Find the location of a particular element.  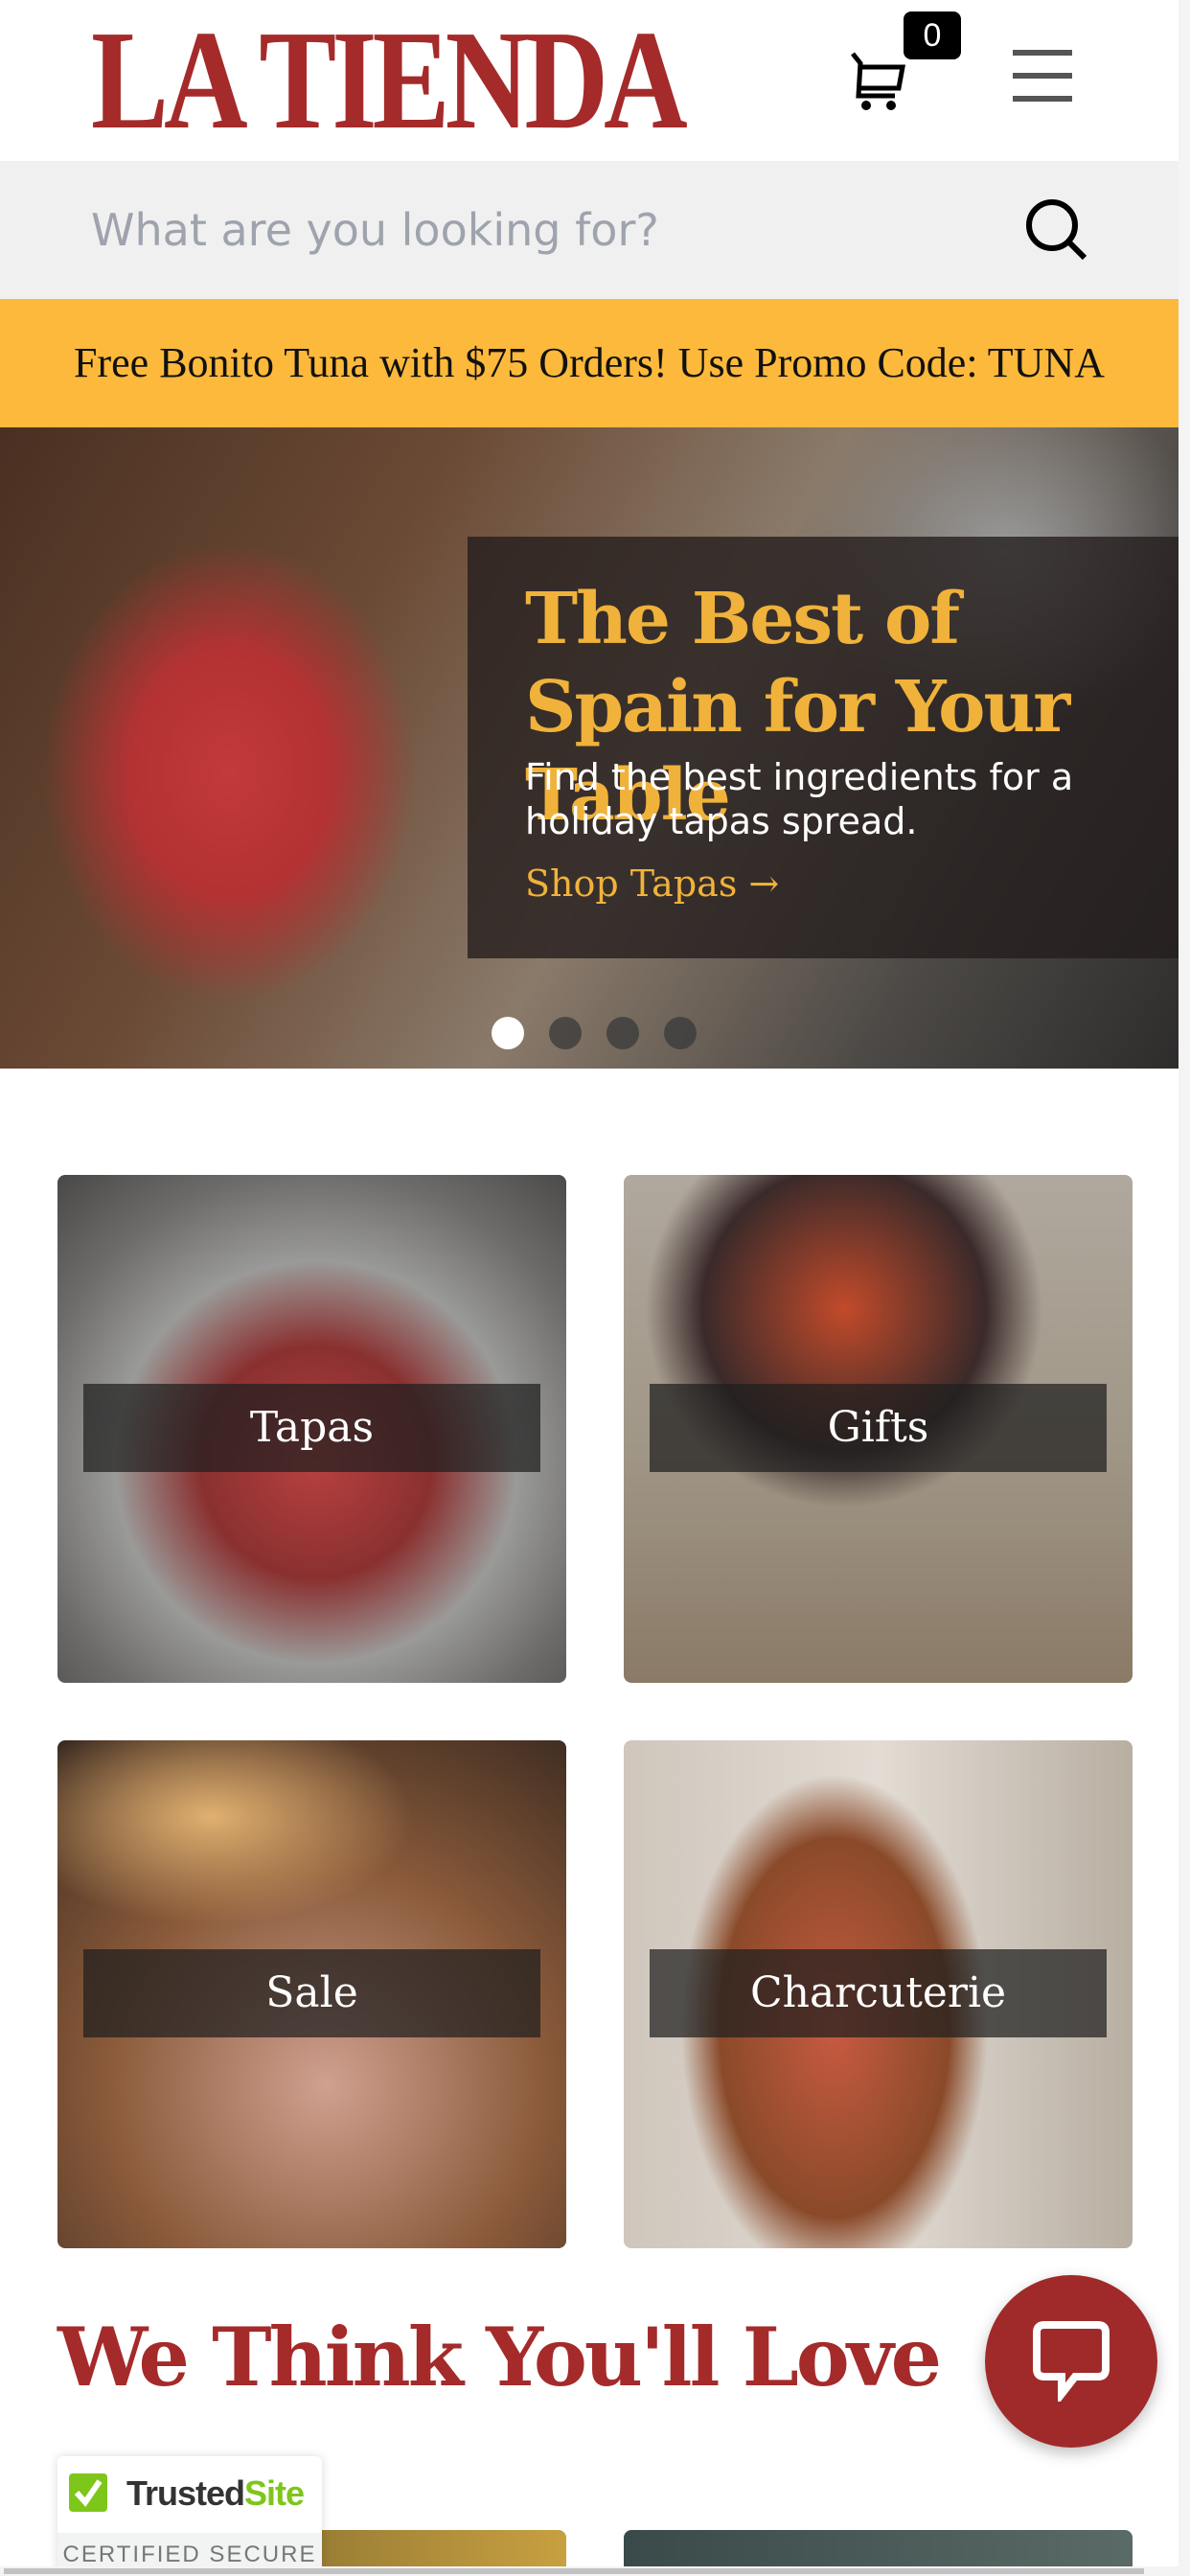

category-tile-sale: Sale is located at coordinates (311, 1994).